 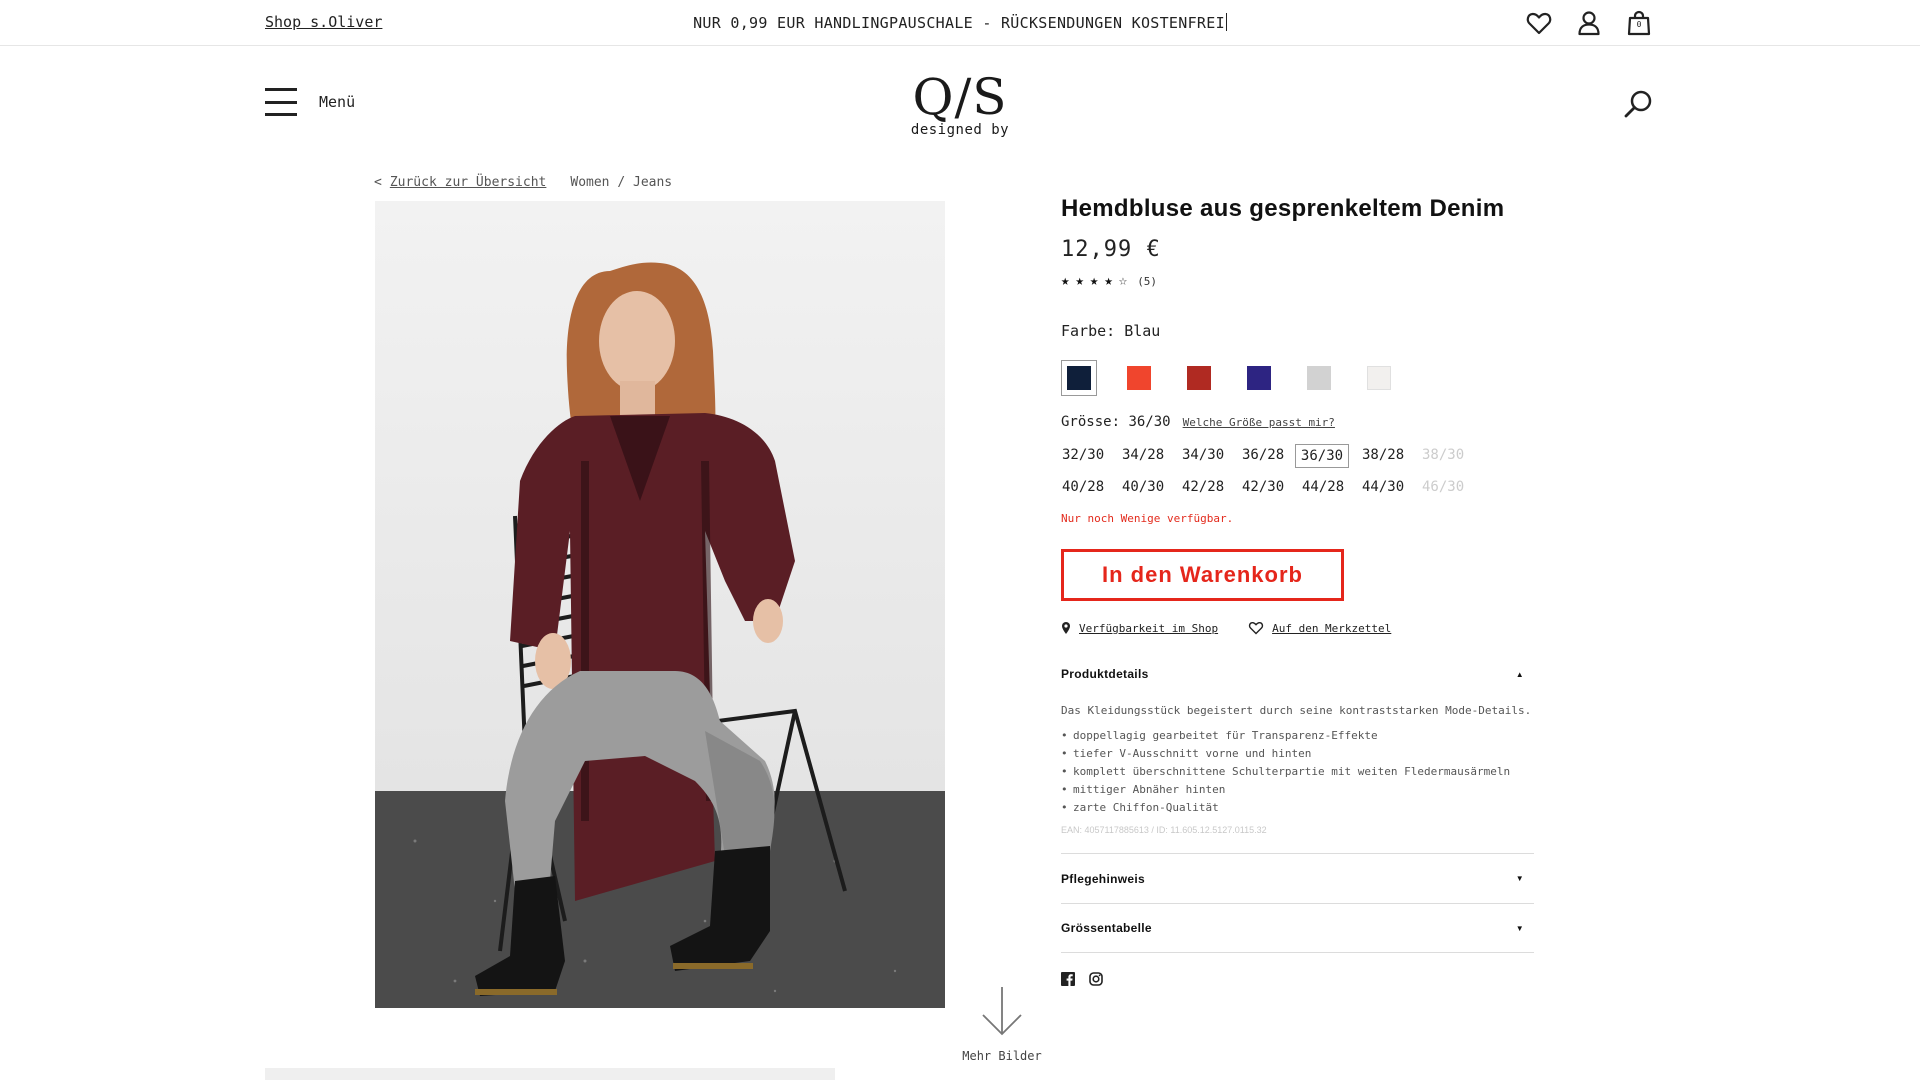 What do you see at coordinates (1283, 208) in the screenshot?
I see `product-title: Hemdbluse aus gesprenkeltem Denim` at bounding box center [1283, 208].